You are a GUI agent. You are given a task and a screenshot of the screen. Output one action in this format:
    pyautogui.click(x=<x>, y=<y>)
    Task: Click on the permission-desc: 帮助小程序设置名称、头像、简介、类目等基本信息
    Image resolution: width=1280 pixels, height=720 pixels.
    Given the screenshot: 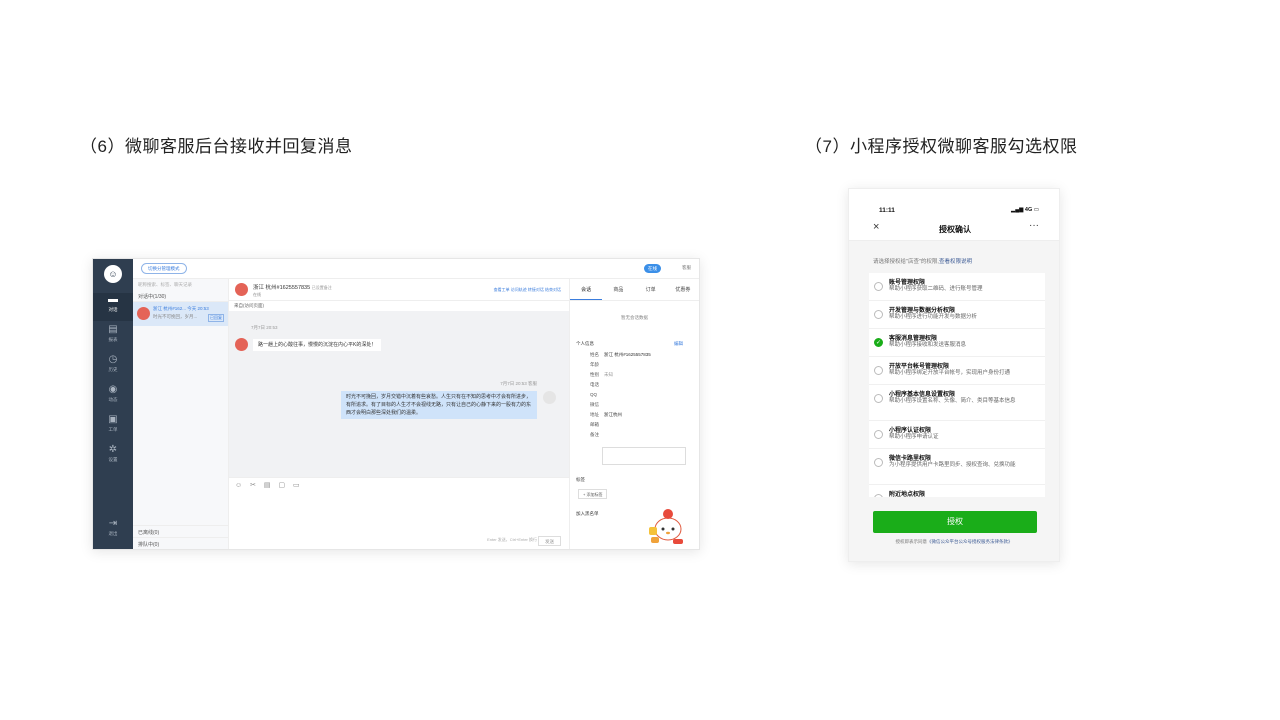 What is the action you would take?
    pyautogui.click(x=952, y=401)
    